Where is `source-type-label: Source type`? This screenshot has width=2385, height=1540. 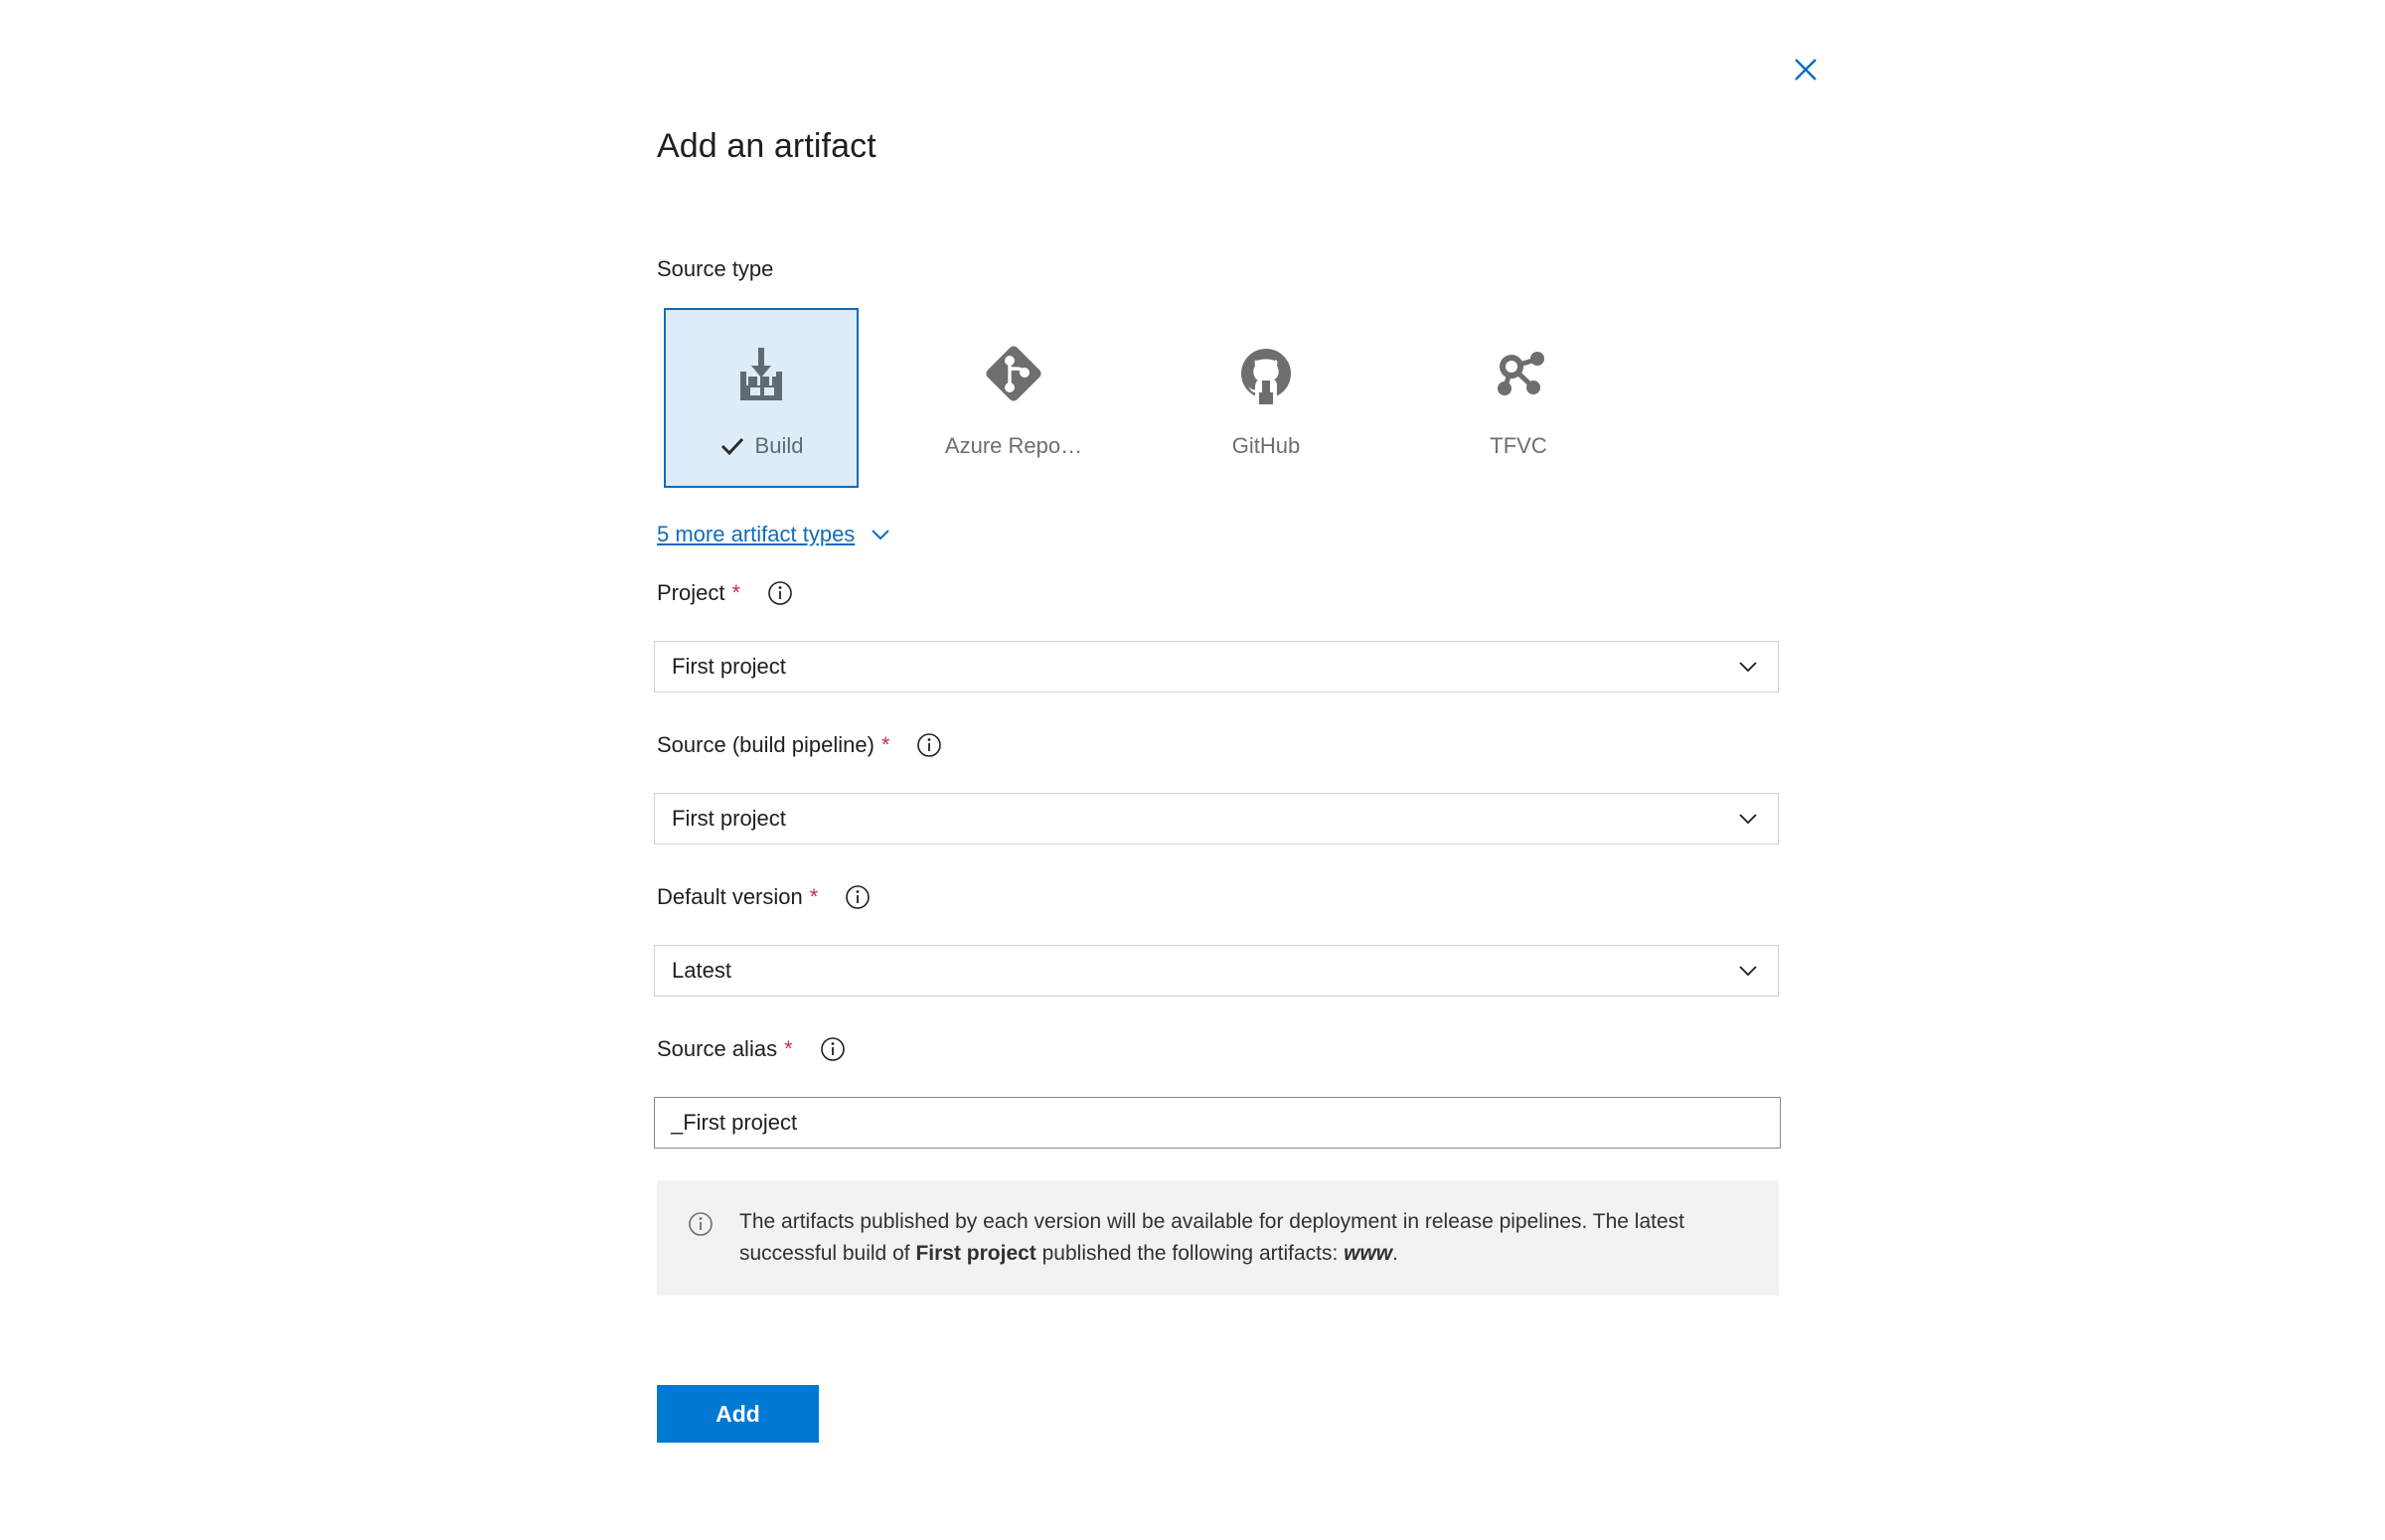
source-type-label: Source type is located at coordinates (715, 269).